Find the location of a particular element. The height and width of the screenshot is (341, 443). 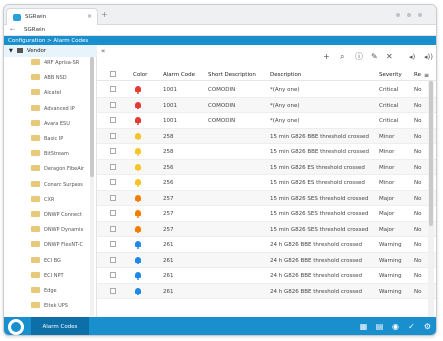

edit-icon: ✎ is located at coordinates (374, 57).